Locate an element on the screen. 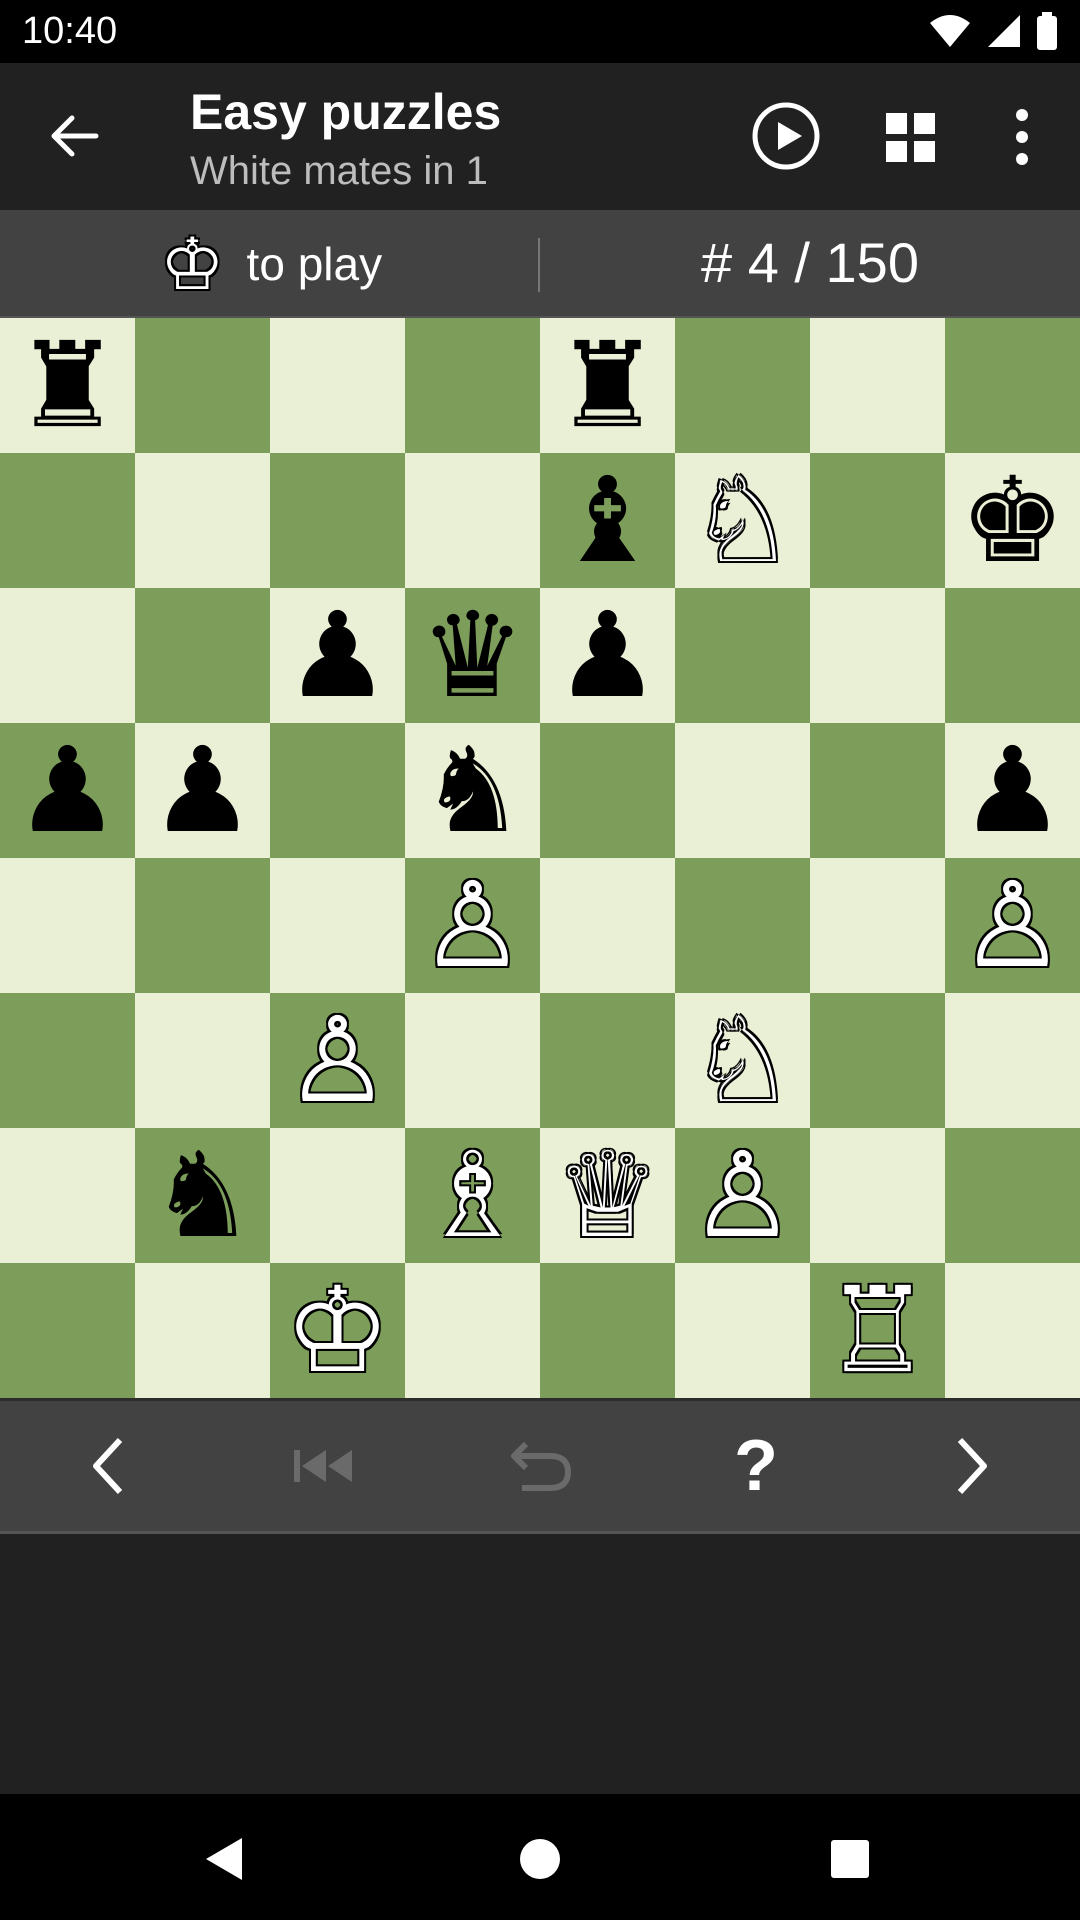 Image resolution: width=1080 pixels, height=1920 pixels. square-d4: ♙ is located at coordinates (472, 925).